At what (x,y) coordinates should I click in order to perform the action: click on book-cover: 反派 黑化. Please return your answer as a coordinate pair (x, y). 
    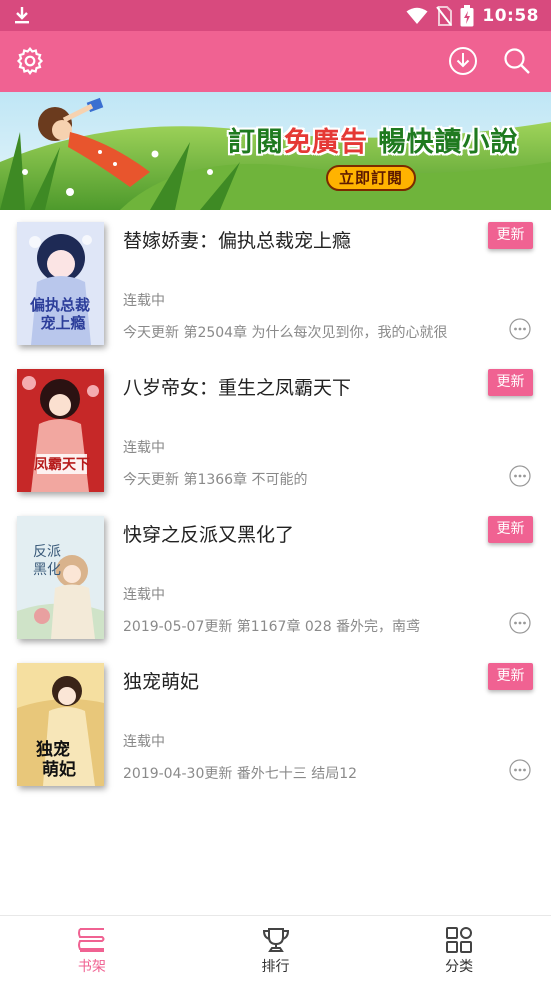
    Looking at the image, I should click on (60, 577).